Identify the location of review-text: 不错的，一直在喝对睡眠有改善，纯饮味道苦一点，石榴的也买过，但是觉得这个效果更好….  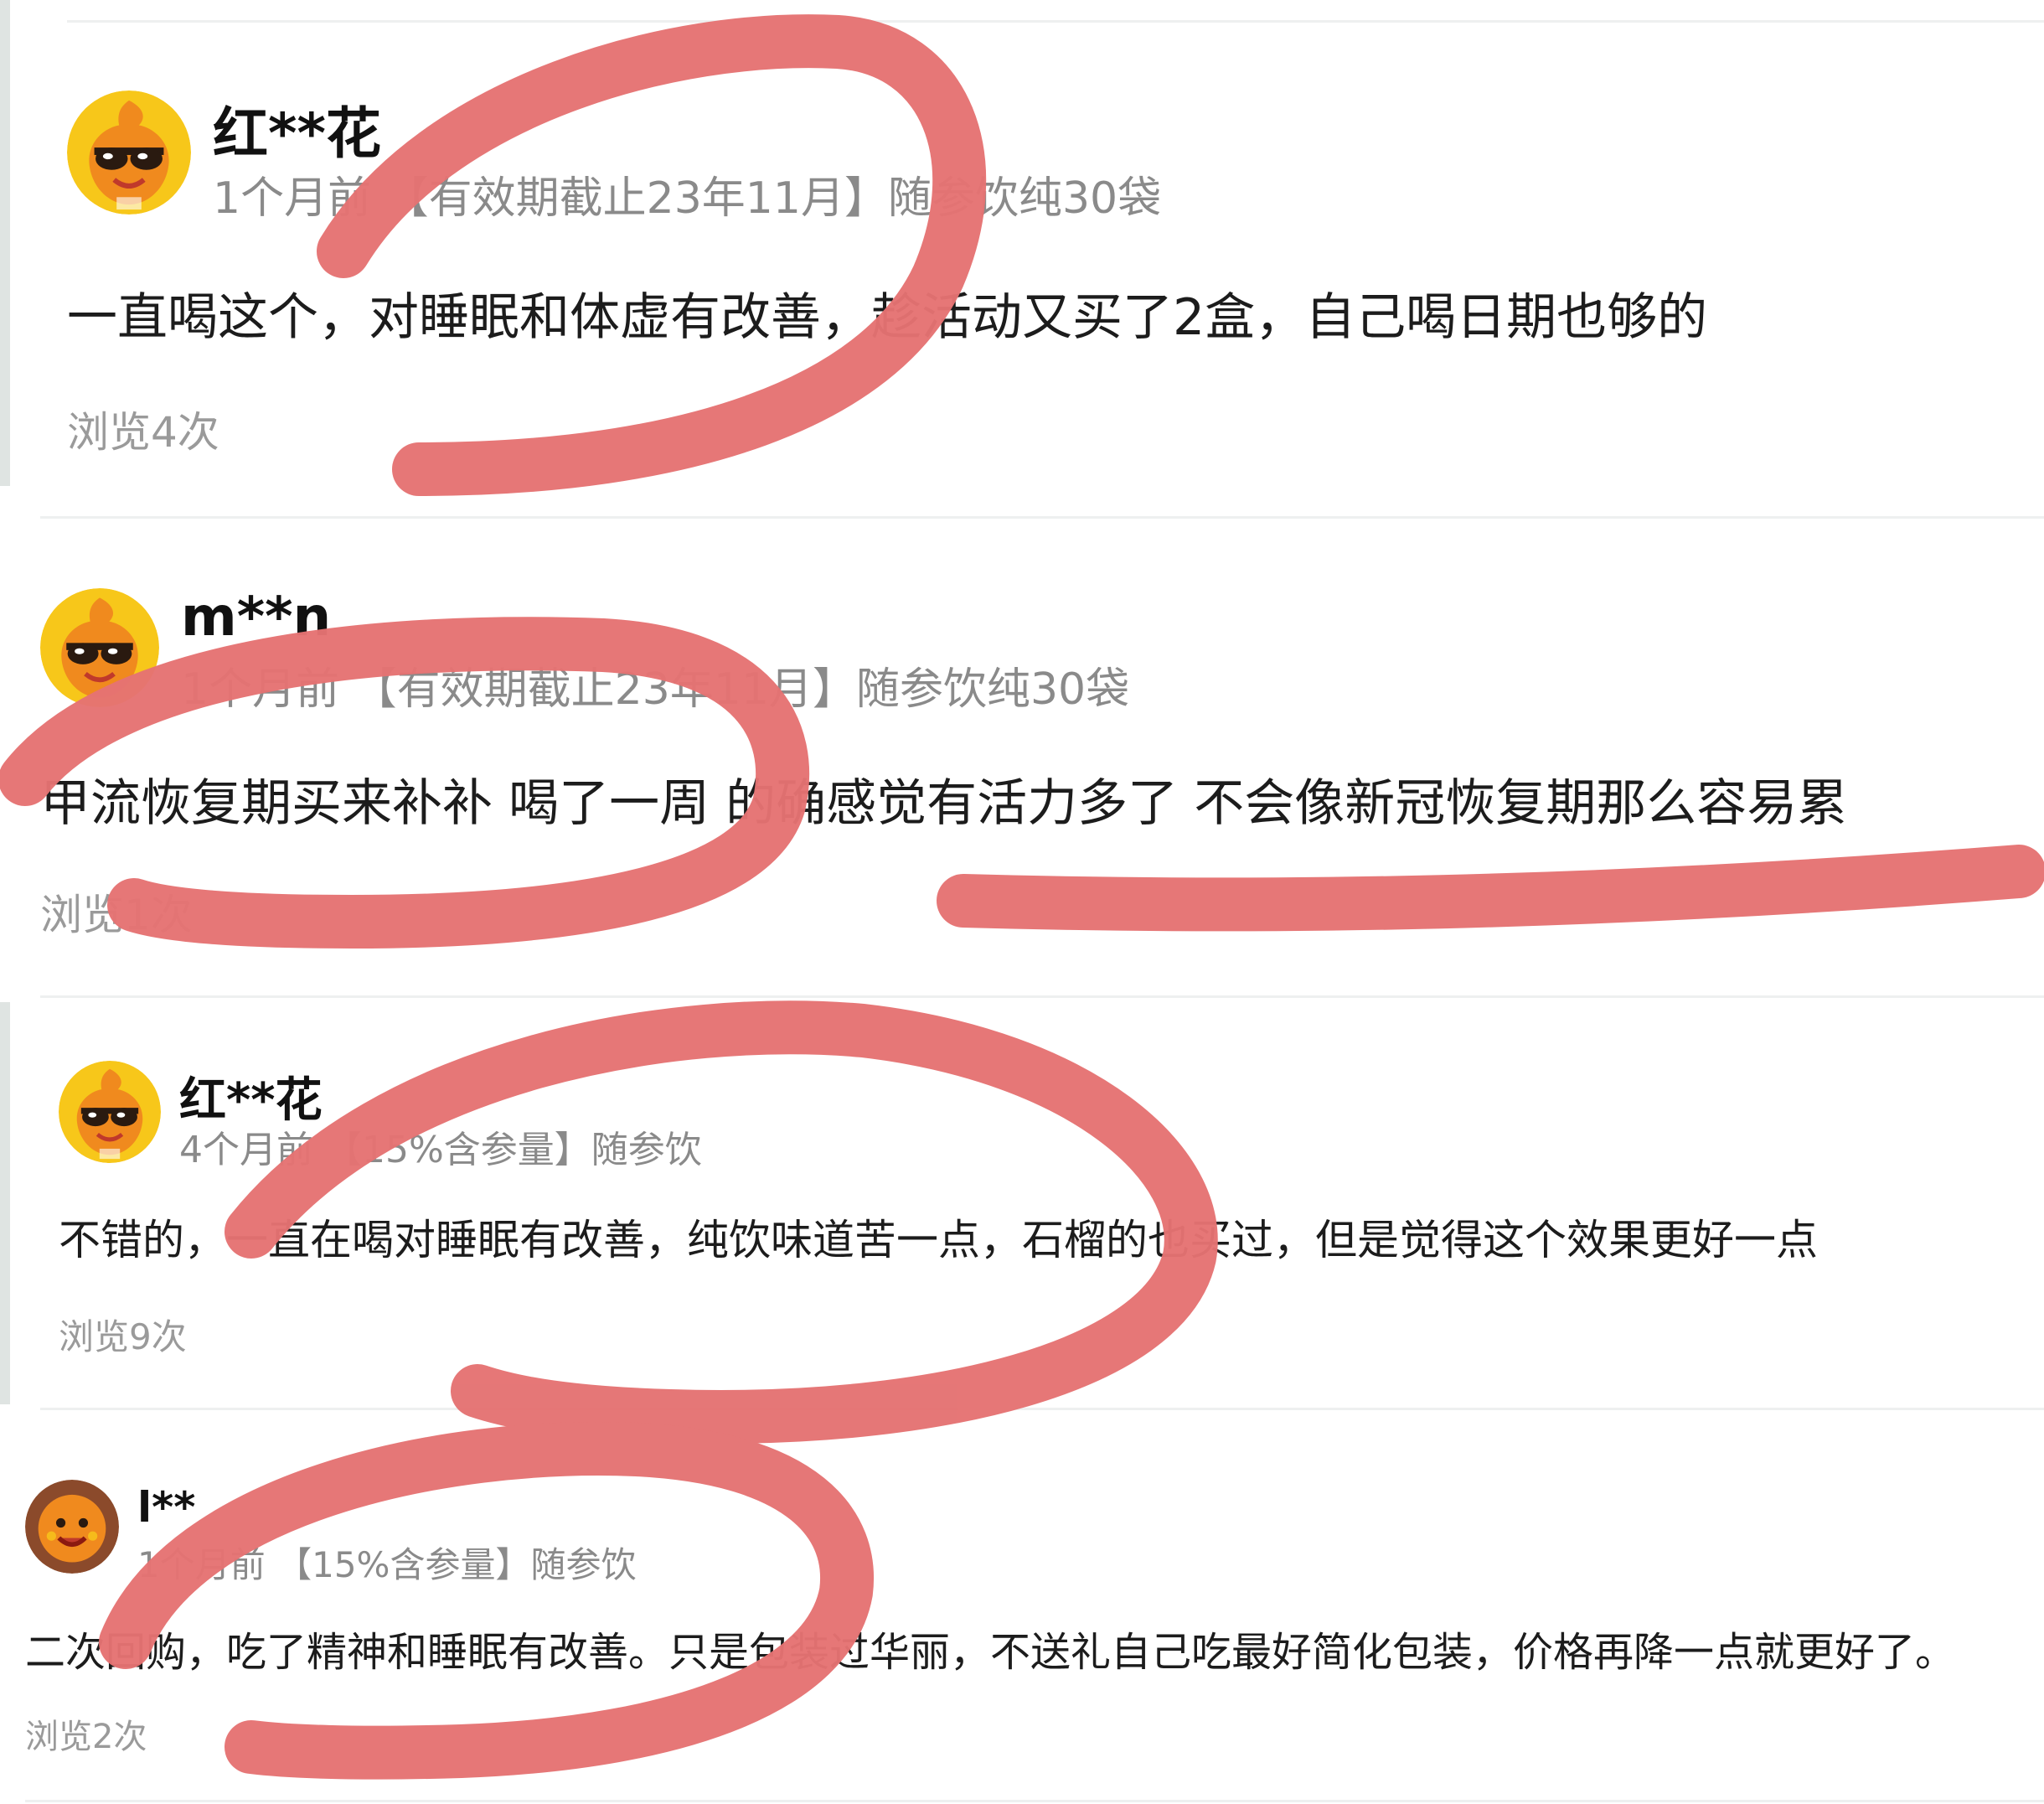
(939, 1240).